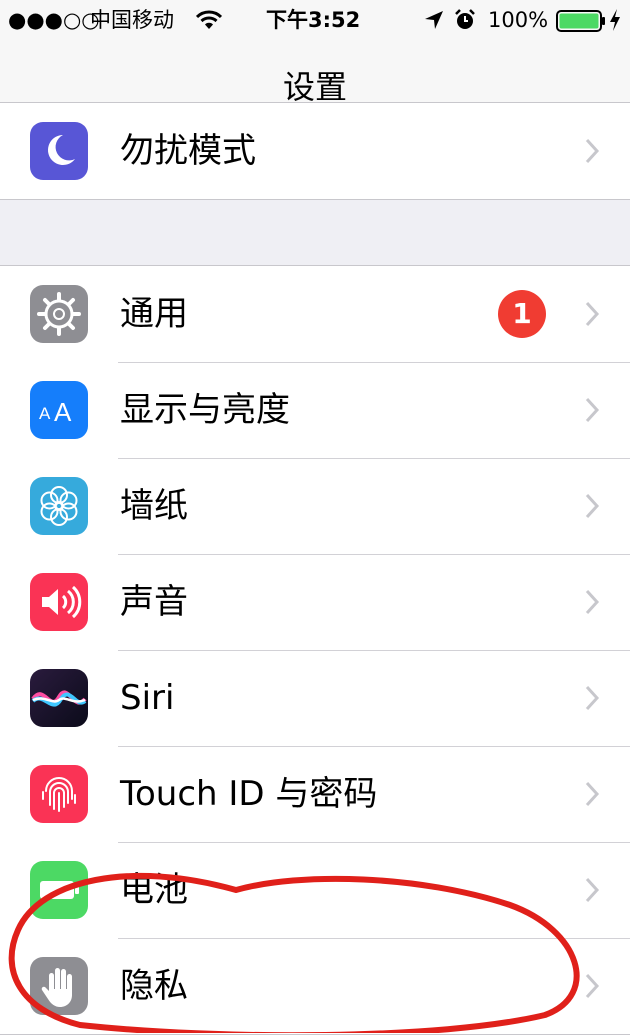 Image resolution: width=630 pixels, height=1035 pixels. I want to click on settings-row-label: 墙纸, so click(154, 506).